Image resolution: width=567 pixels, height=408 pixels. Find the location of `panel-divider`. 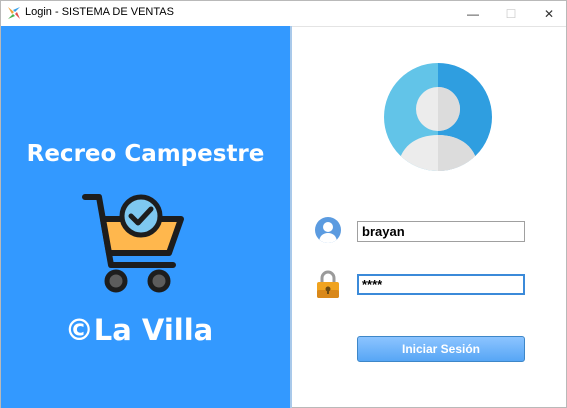

panel-divider is located at coordinates (291, 217).